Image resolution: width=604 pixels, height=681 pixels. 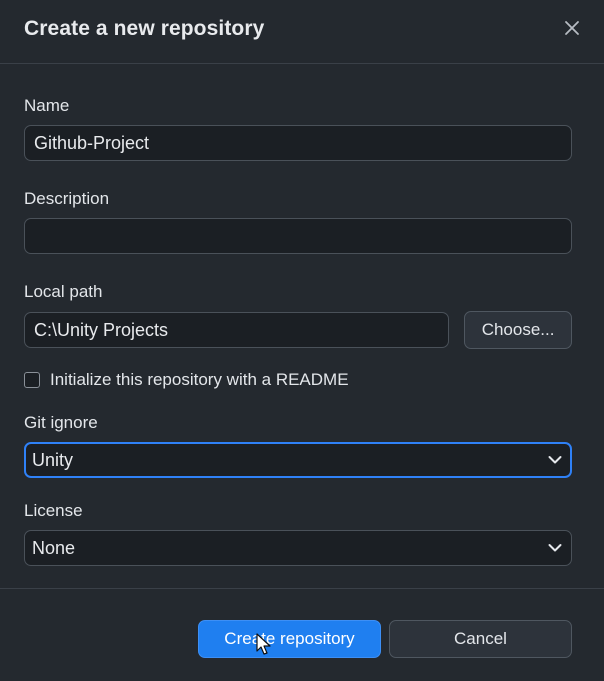 I want to click on cancel-button: Cancel, so click(x=480, y=639).